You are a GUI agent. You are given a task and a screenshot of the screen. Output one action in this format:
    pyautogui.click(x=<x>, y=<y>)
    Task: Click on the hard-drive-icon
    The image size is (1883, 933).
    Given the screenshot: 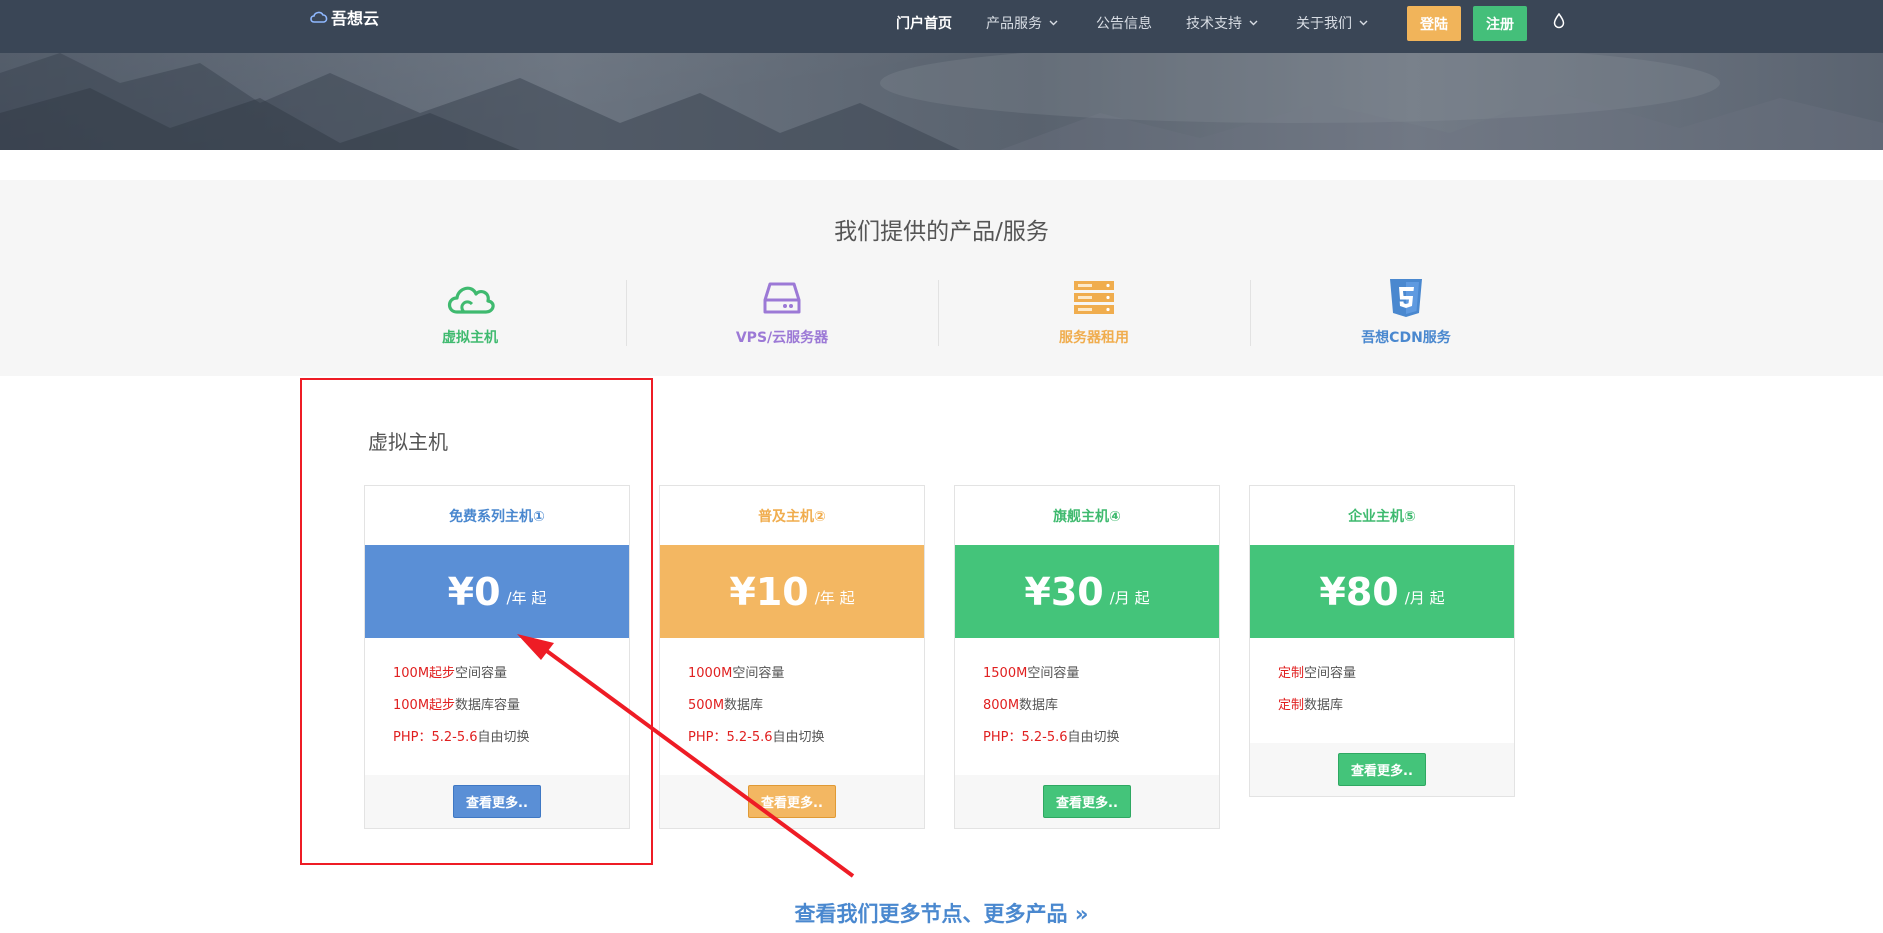 What is the action you would take?
    pyautogui.click(x=782, y=298)
    